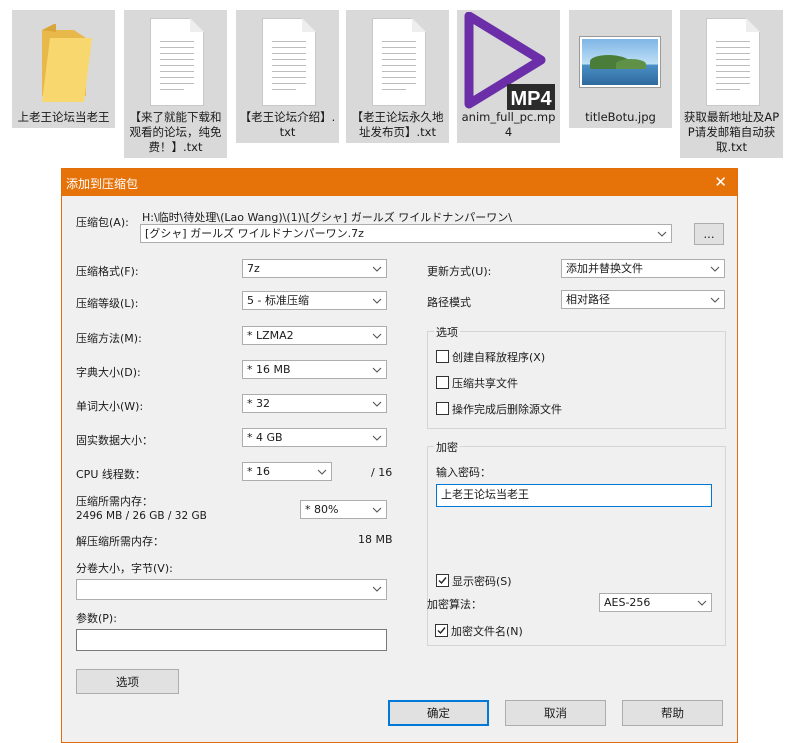  I want to click on solid-value: * 4 GB, so click(265, 437).